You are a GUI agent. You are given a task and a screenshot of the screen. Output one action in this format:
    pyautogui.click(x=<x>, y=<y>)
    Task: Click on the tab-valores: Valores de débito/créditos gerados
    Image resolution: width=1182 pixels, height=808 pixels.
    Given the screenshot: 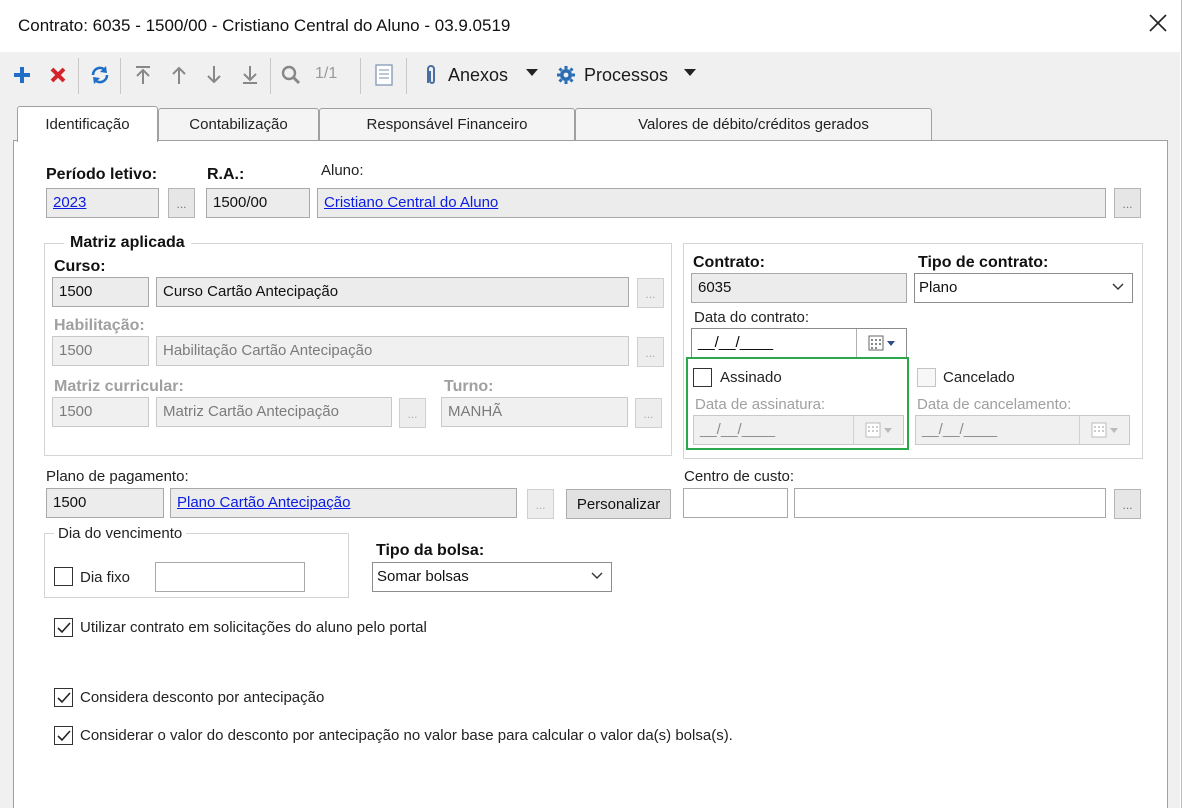 What is the action you would take?
    pyautogui.click(x=753, y=124)
    